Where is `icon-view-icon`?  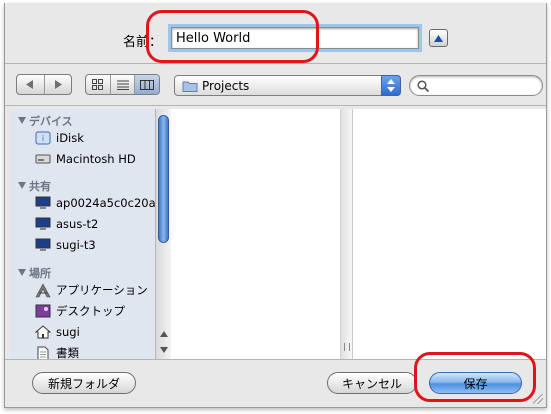
icon-view-icon is located at coordinates (98, 84).